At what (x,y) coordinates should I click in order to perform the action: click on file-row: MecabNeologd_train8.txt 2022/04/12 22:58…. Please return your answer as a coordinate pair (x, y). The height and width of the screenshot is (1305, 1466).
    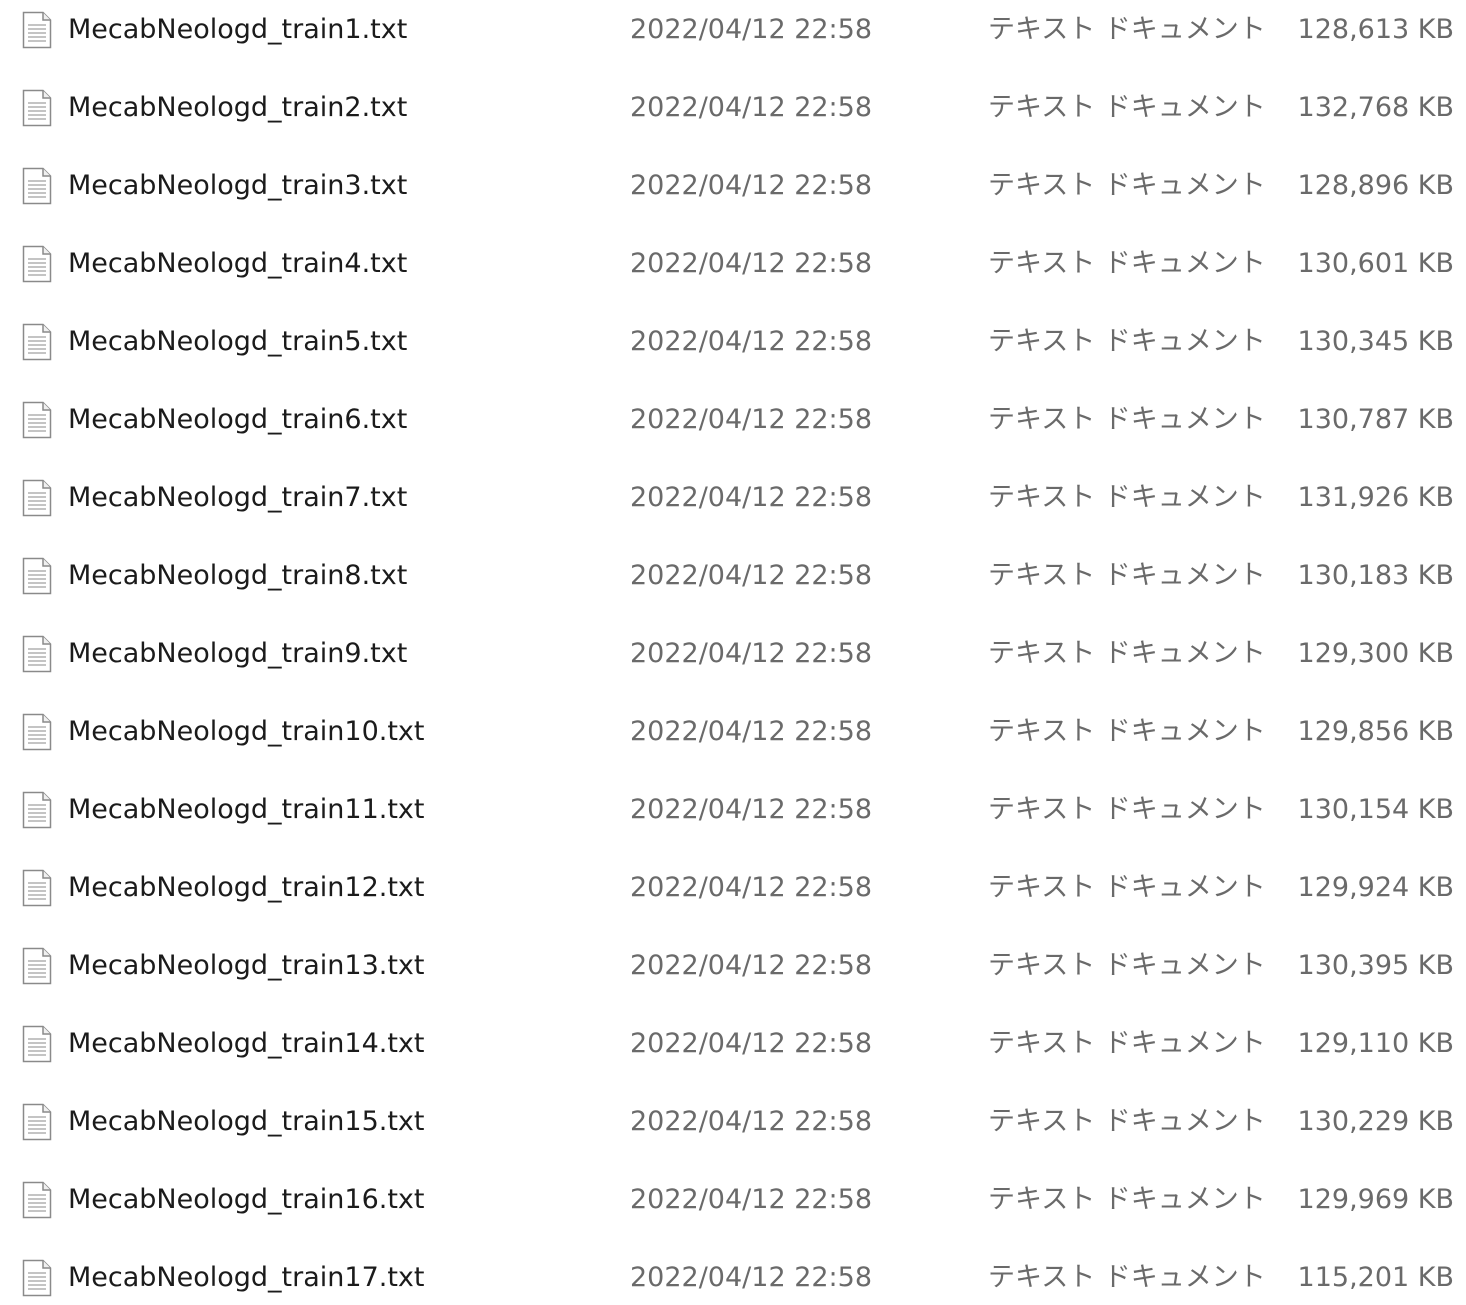
    Looking at the image, I should click on (733, 585).